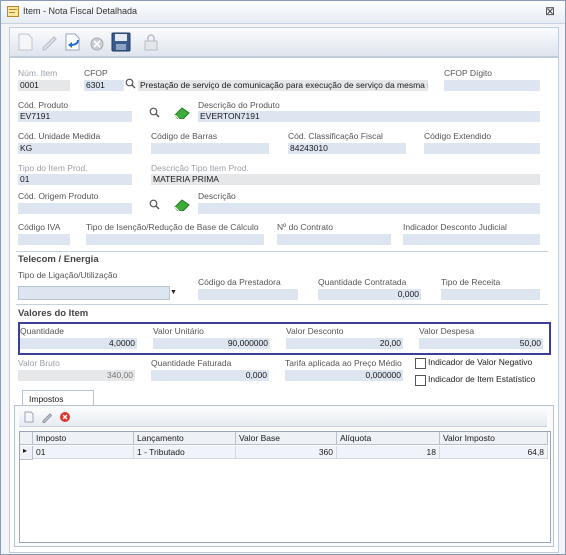 This screenshot has width=566, height=555. I want to click on tarifa-label: Tarifa aplicada ao Preço Médio, so click(343, 363).